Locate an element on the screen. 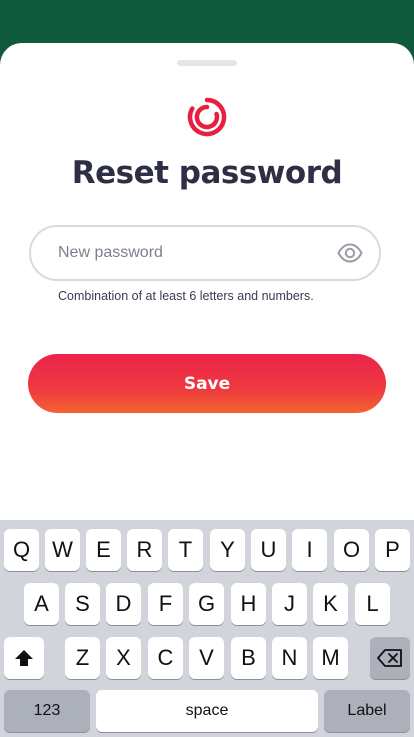  key-f: F is located at coordinates (165, 604).